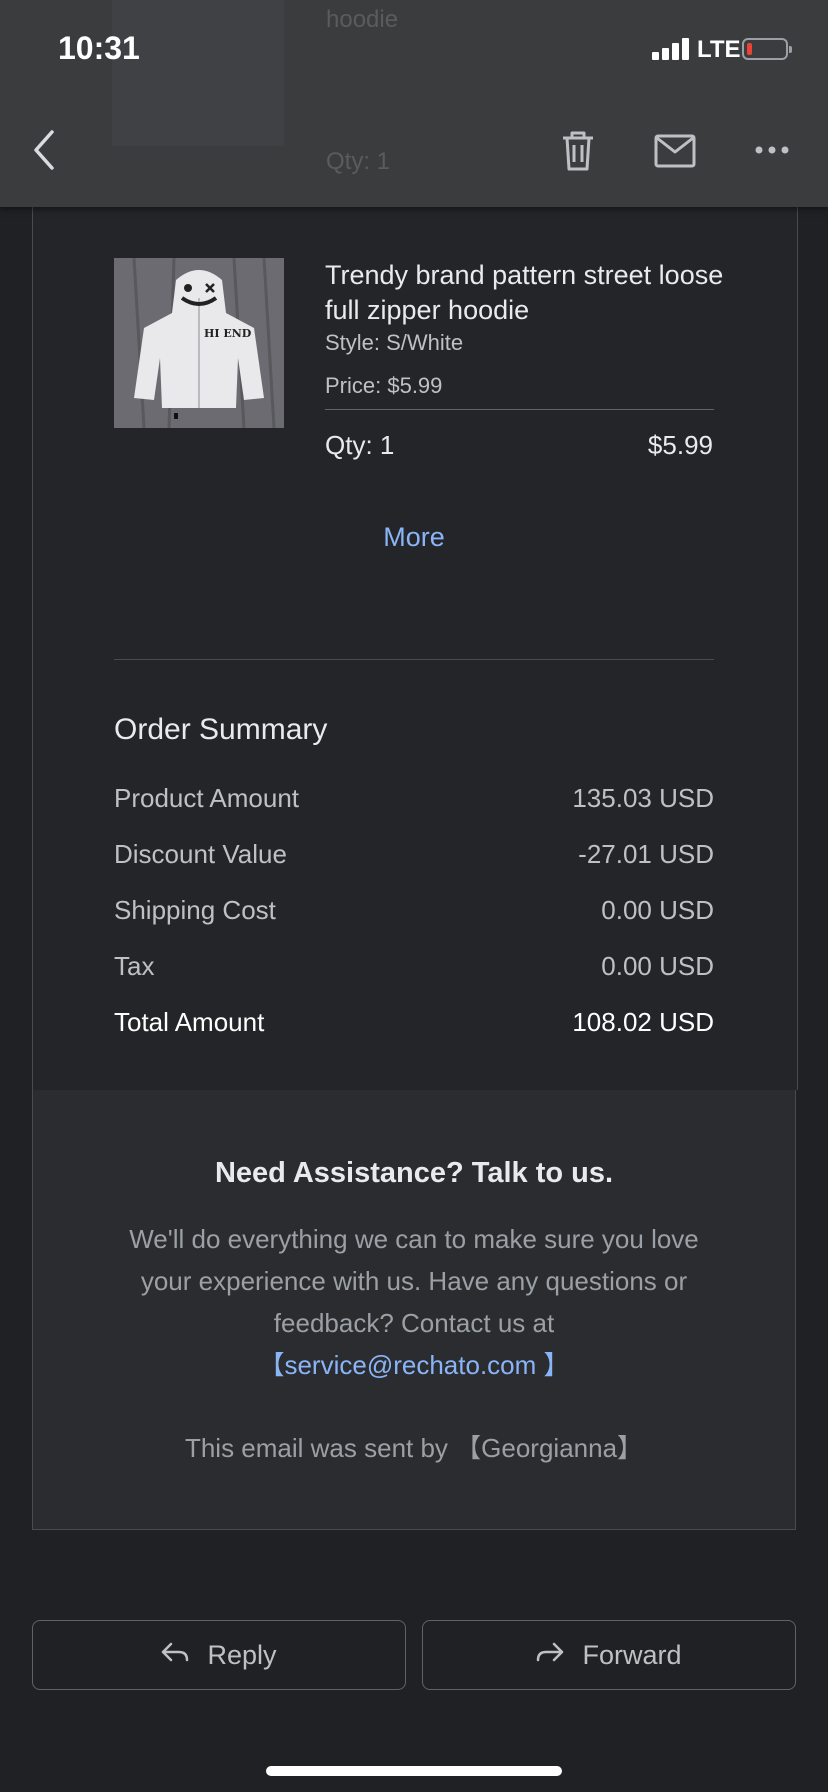  Describe the element at coordinates (657, 910) in the screenshot. I see `summary-value-shipping: 0.00 USD` at that location.